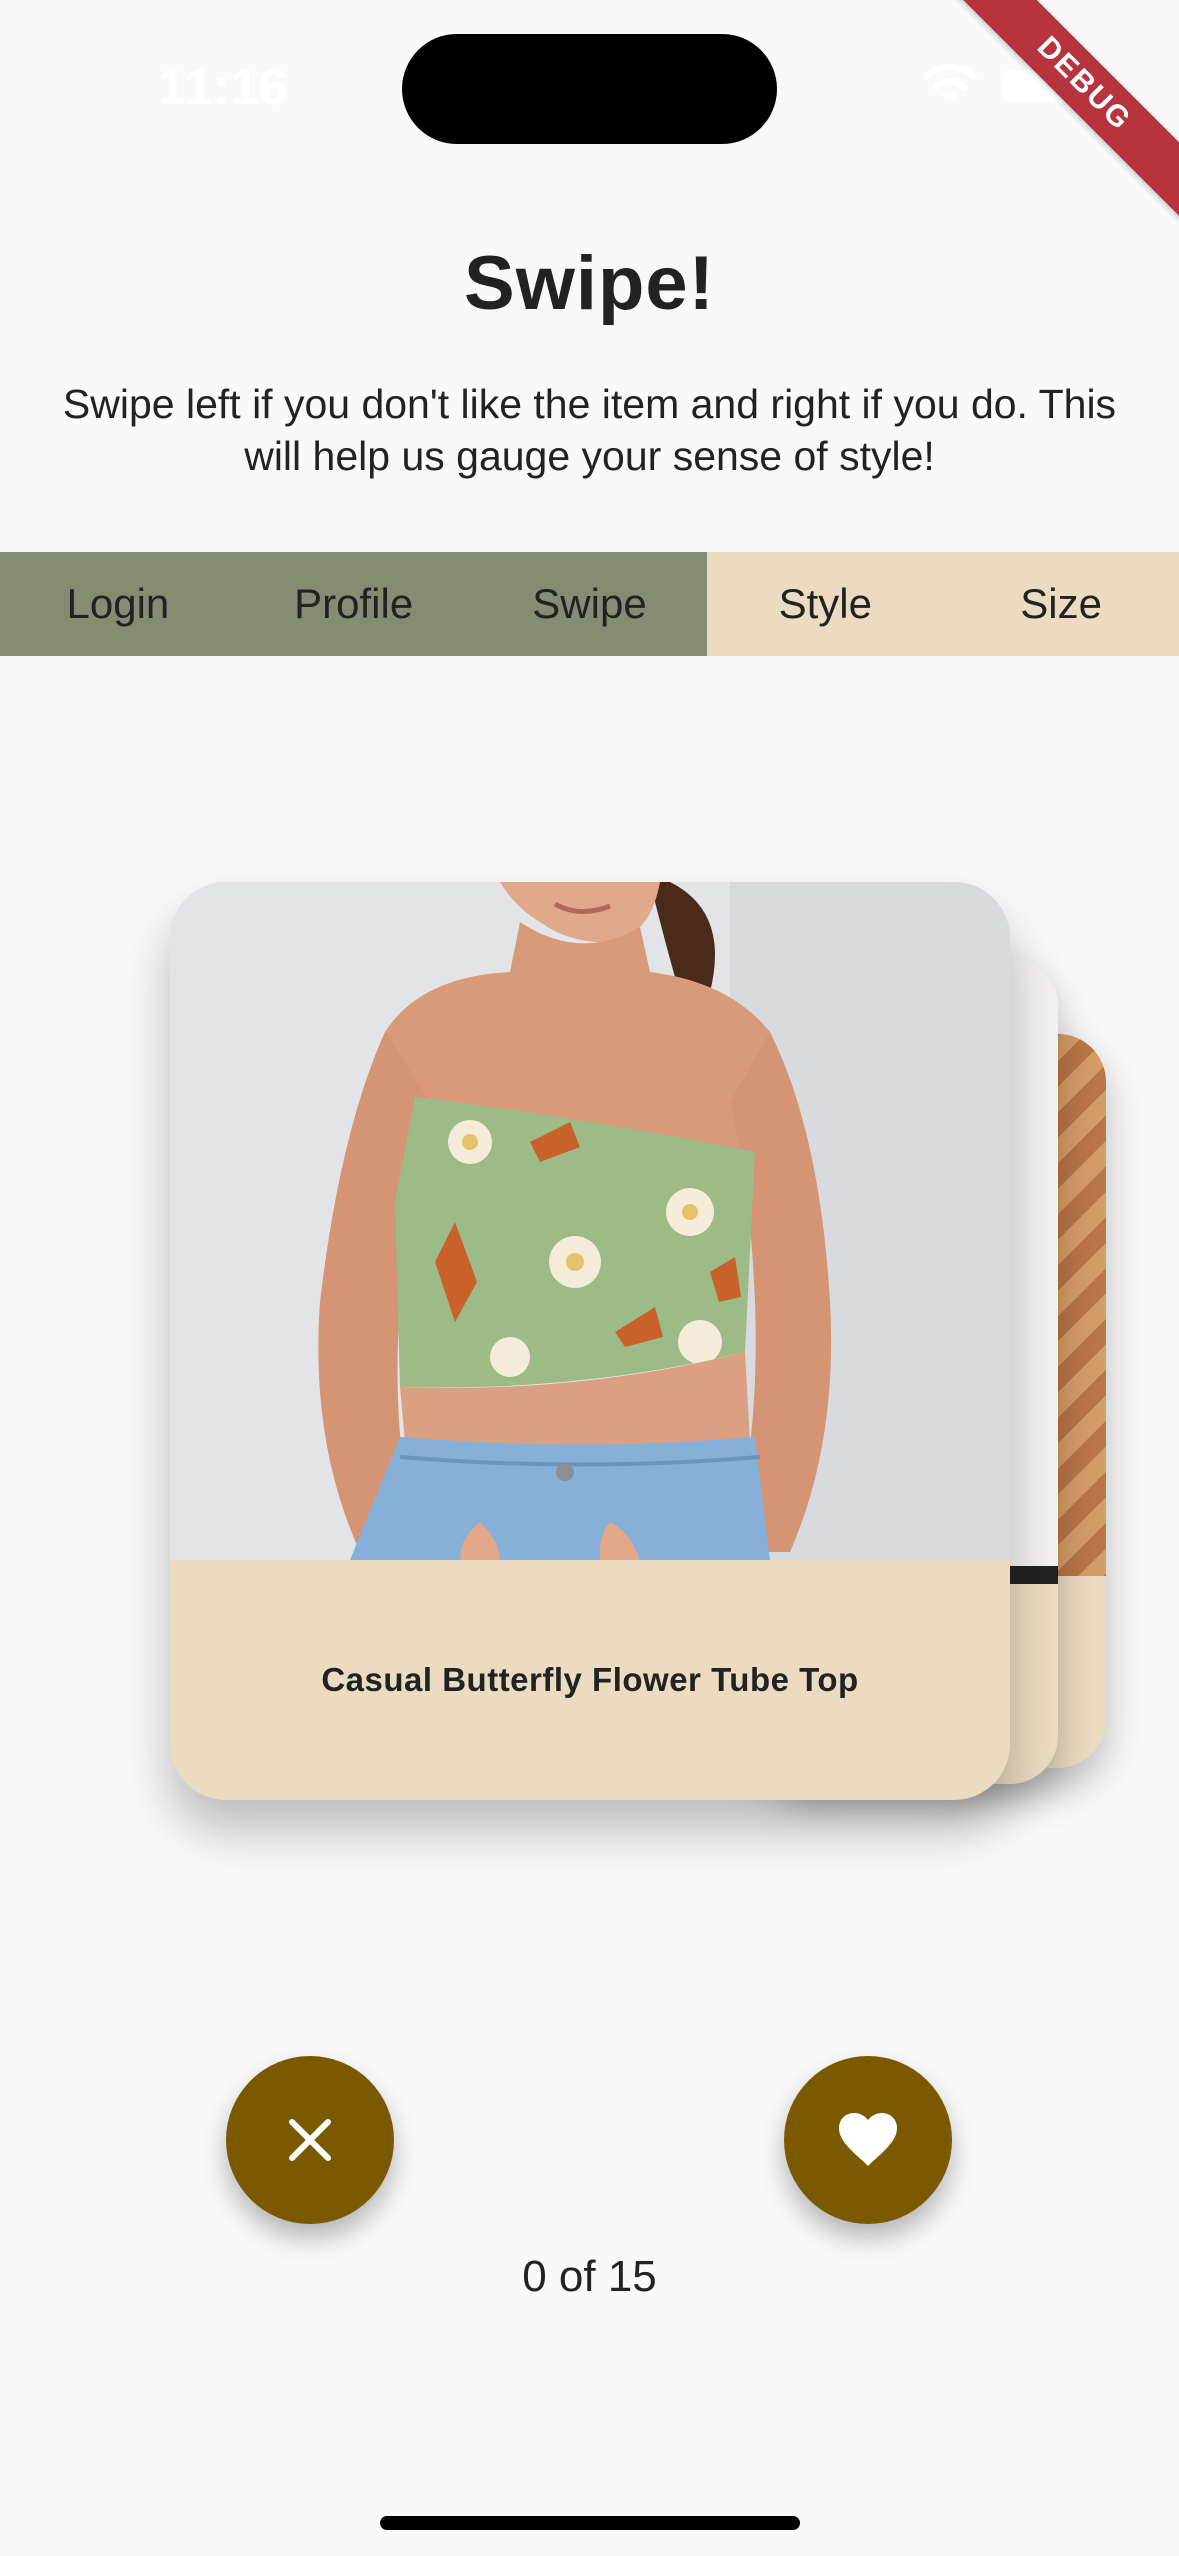  What do you see at coordinates (950, 83) in the screenshot?
I see `wifi-icon` at bounding box center [950, 83].